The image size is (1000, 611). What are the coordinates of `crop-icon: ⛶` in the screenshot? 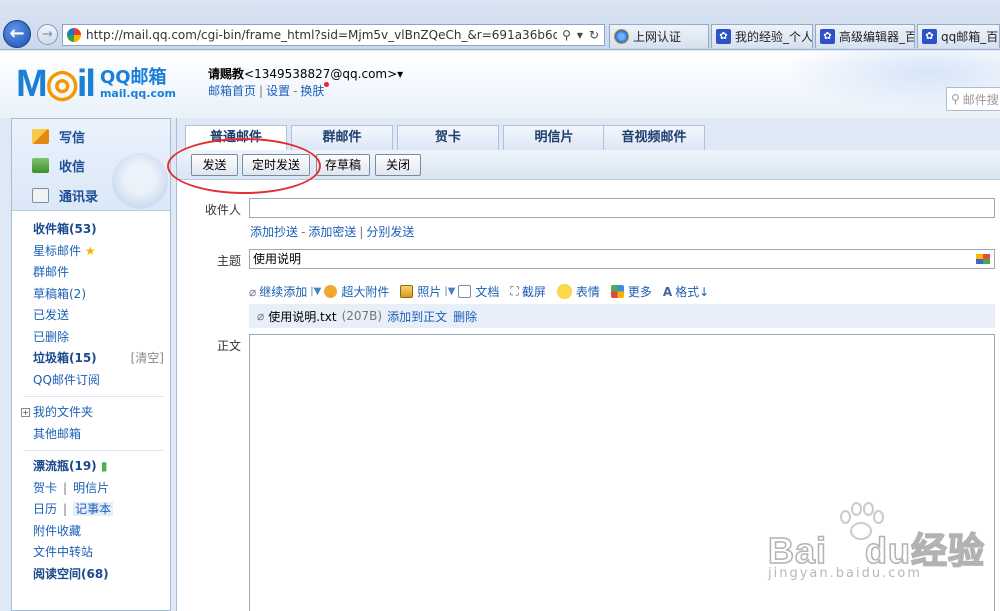 It's located at (514, 291).